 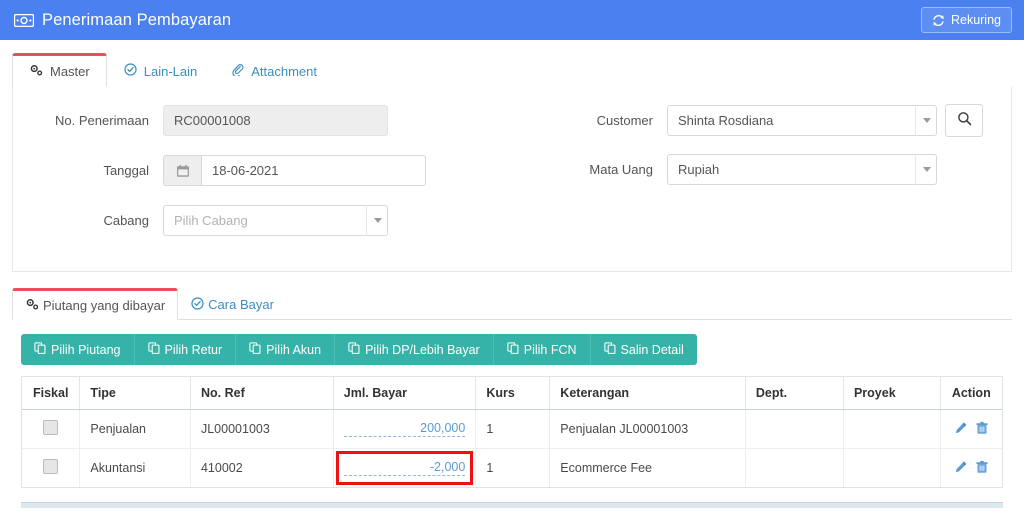 What do you see at coordinates (135, 467) in the screenshot?
I see `row-tipe-cell: Akuntansi` at bounding box center [135, 467].